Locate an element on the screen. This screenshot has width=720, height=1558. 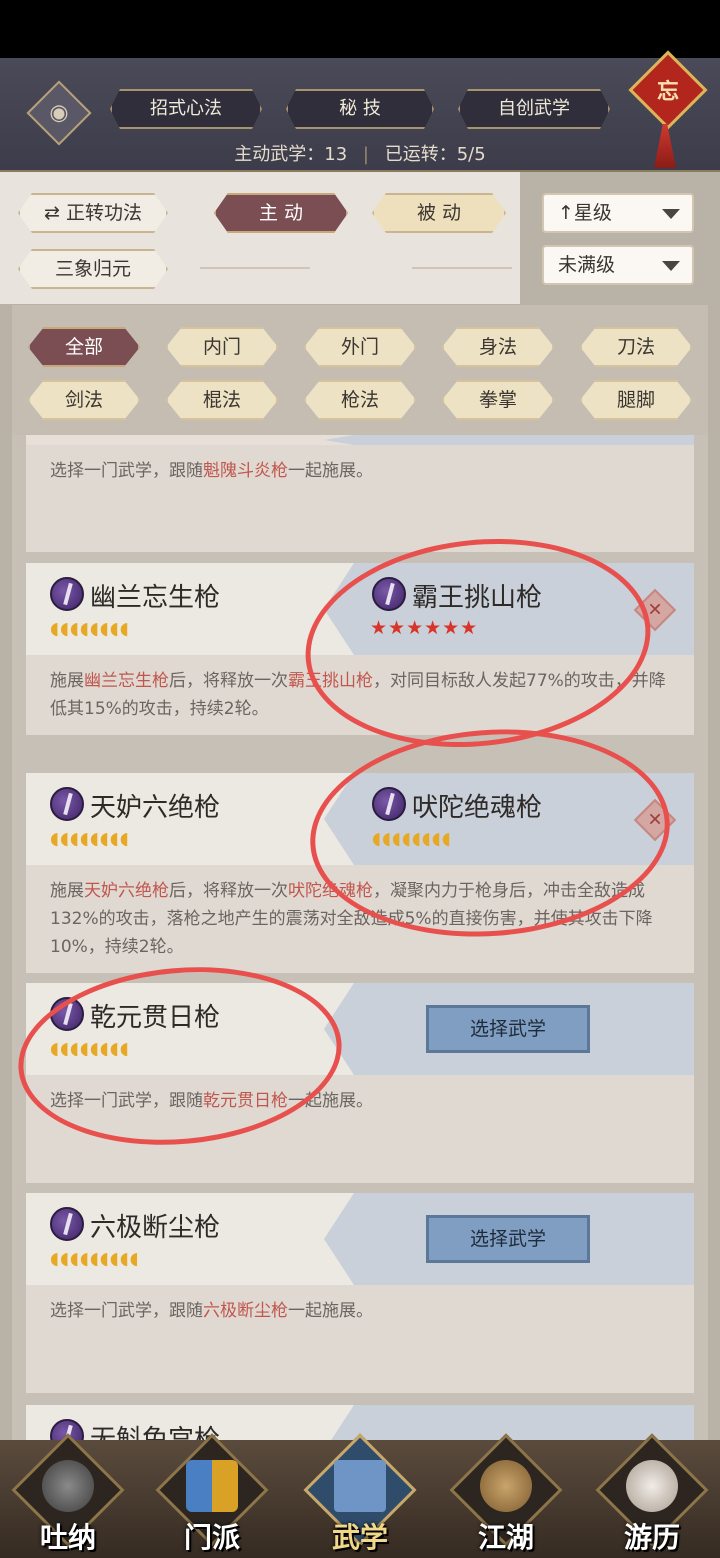
nav-sect: 门派 is located at coordinates (212, 1493).